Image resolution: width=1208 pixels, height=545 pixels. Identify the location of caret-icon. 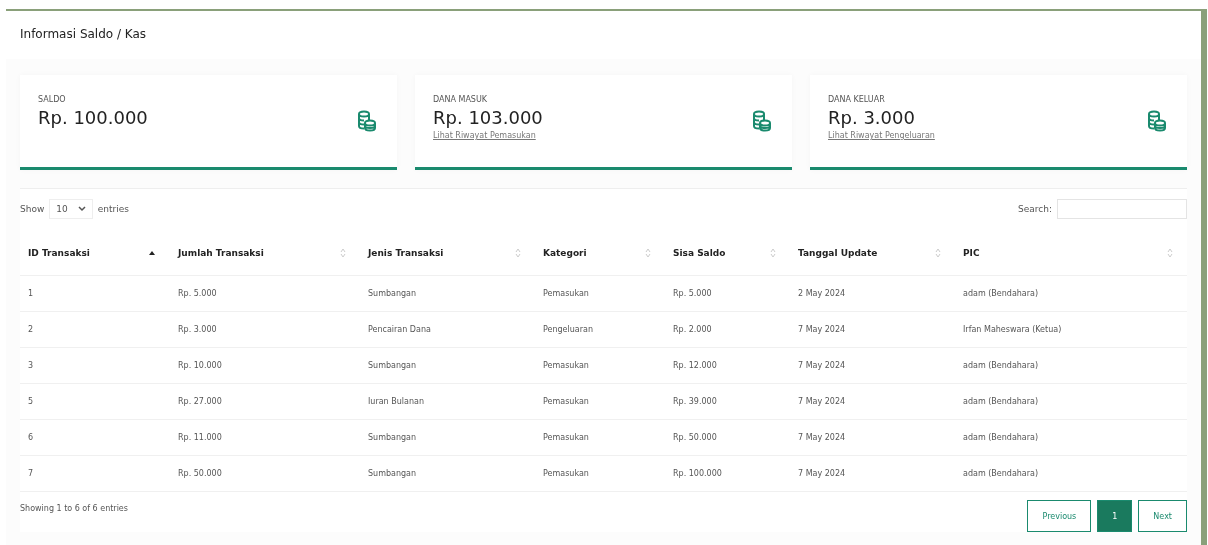
(81, 209).